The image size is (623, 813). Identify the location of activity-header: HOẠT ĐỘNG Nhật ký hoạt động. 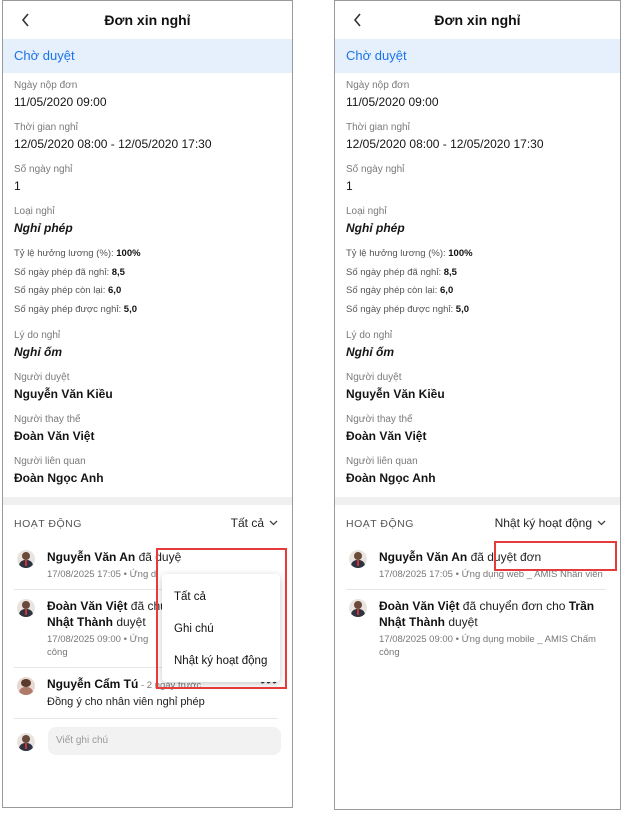
(477, 523).